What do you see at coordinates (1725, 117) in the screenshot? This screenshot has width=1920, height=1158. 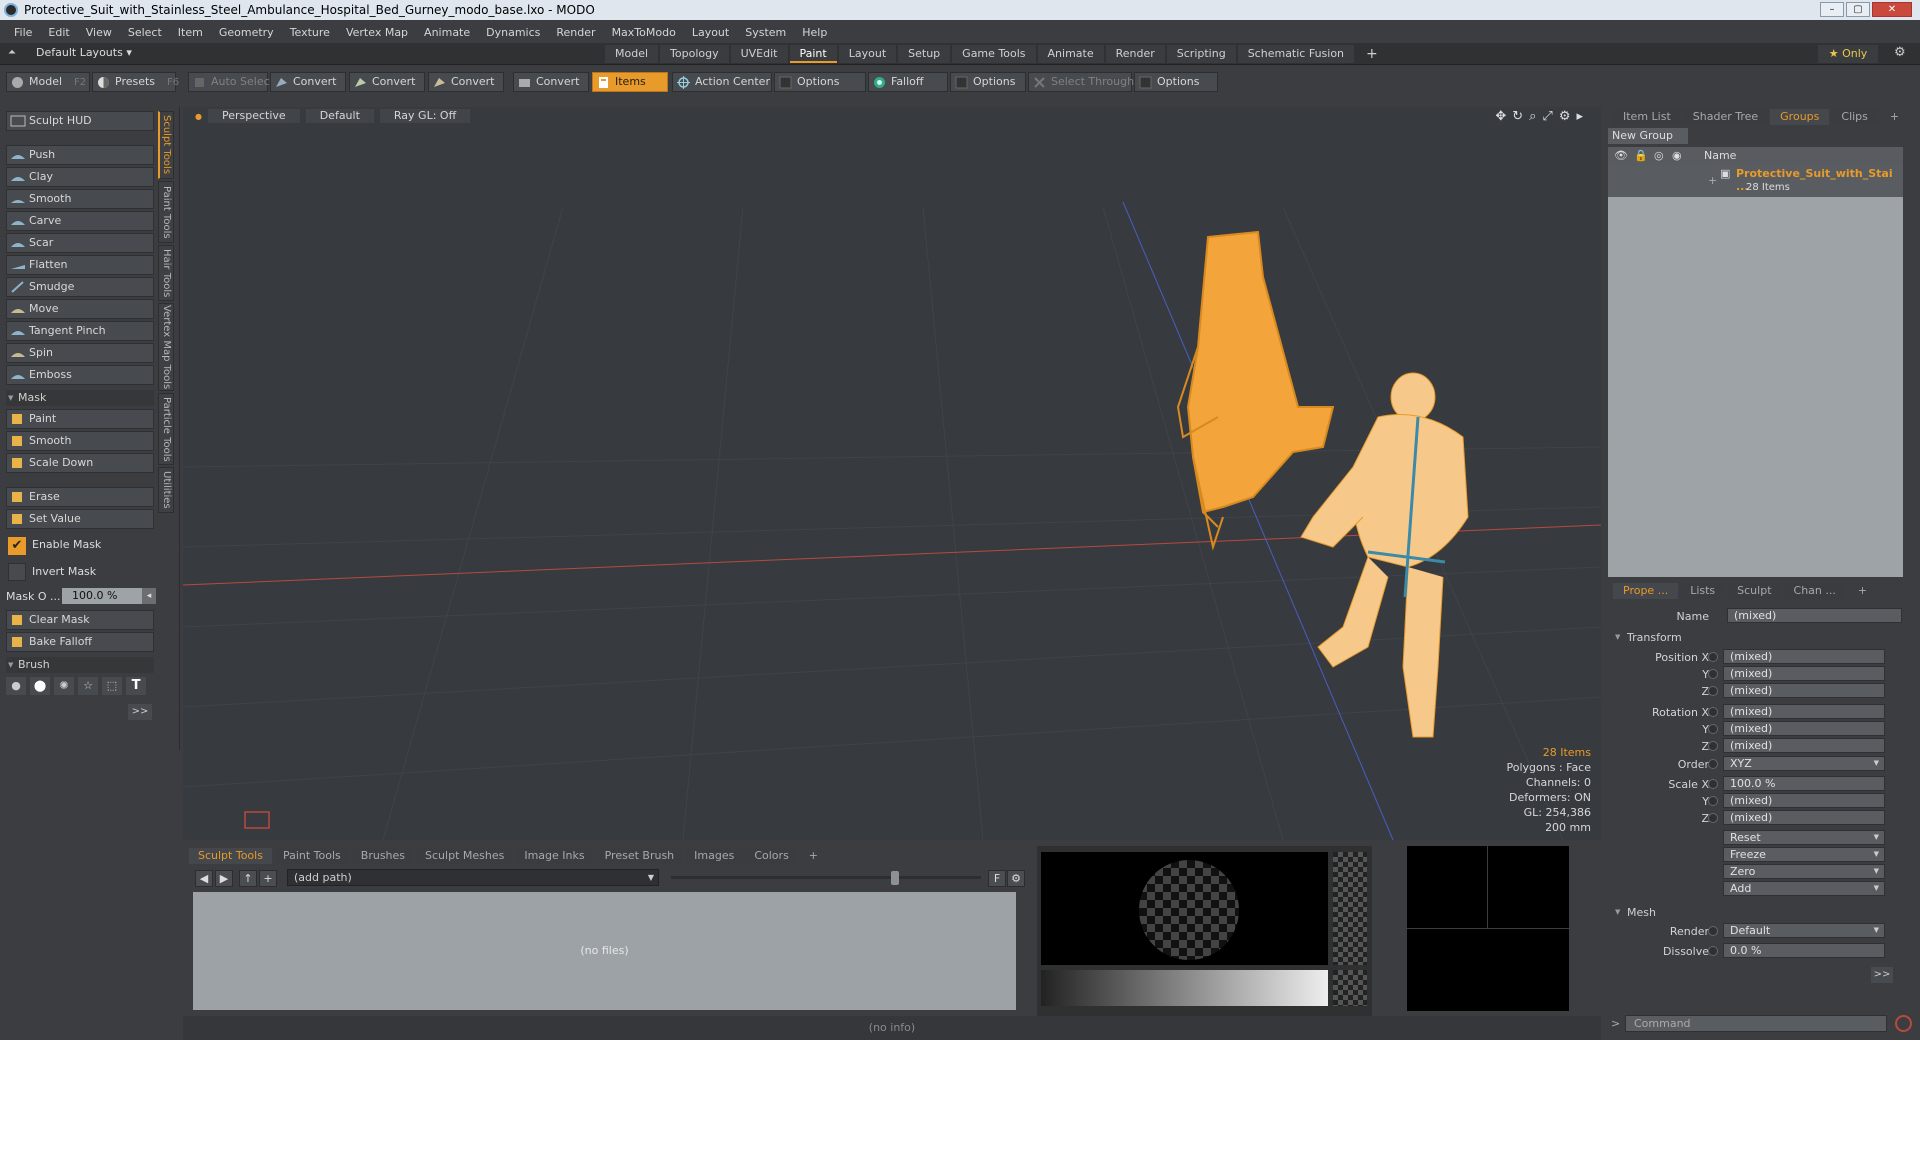 I see `tab-shader-tree: Shader Tree` at bounding box center [1725, 117].